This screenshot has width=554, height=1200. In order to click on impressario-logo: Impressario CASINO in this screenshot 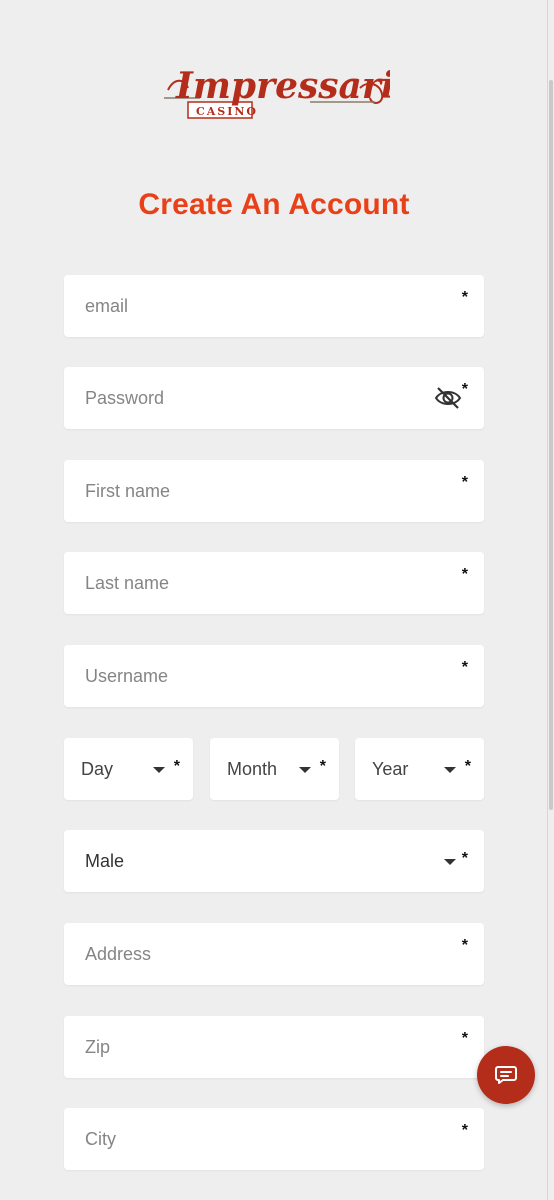, I will do `click(275, 87)`.